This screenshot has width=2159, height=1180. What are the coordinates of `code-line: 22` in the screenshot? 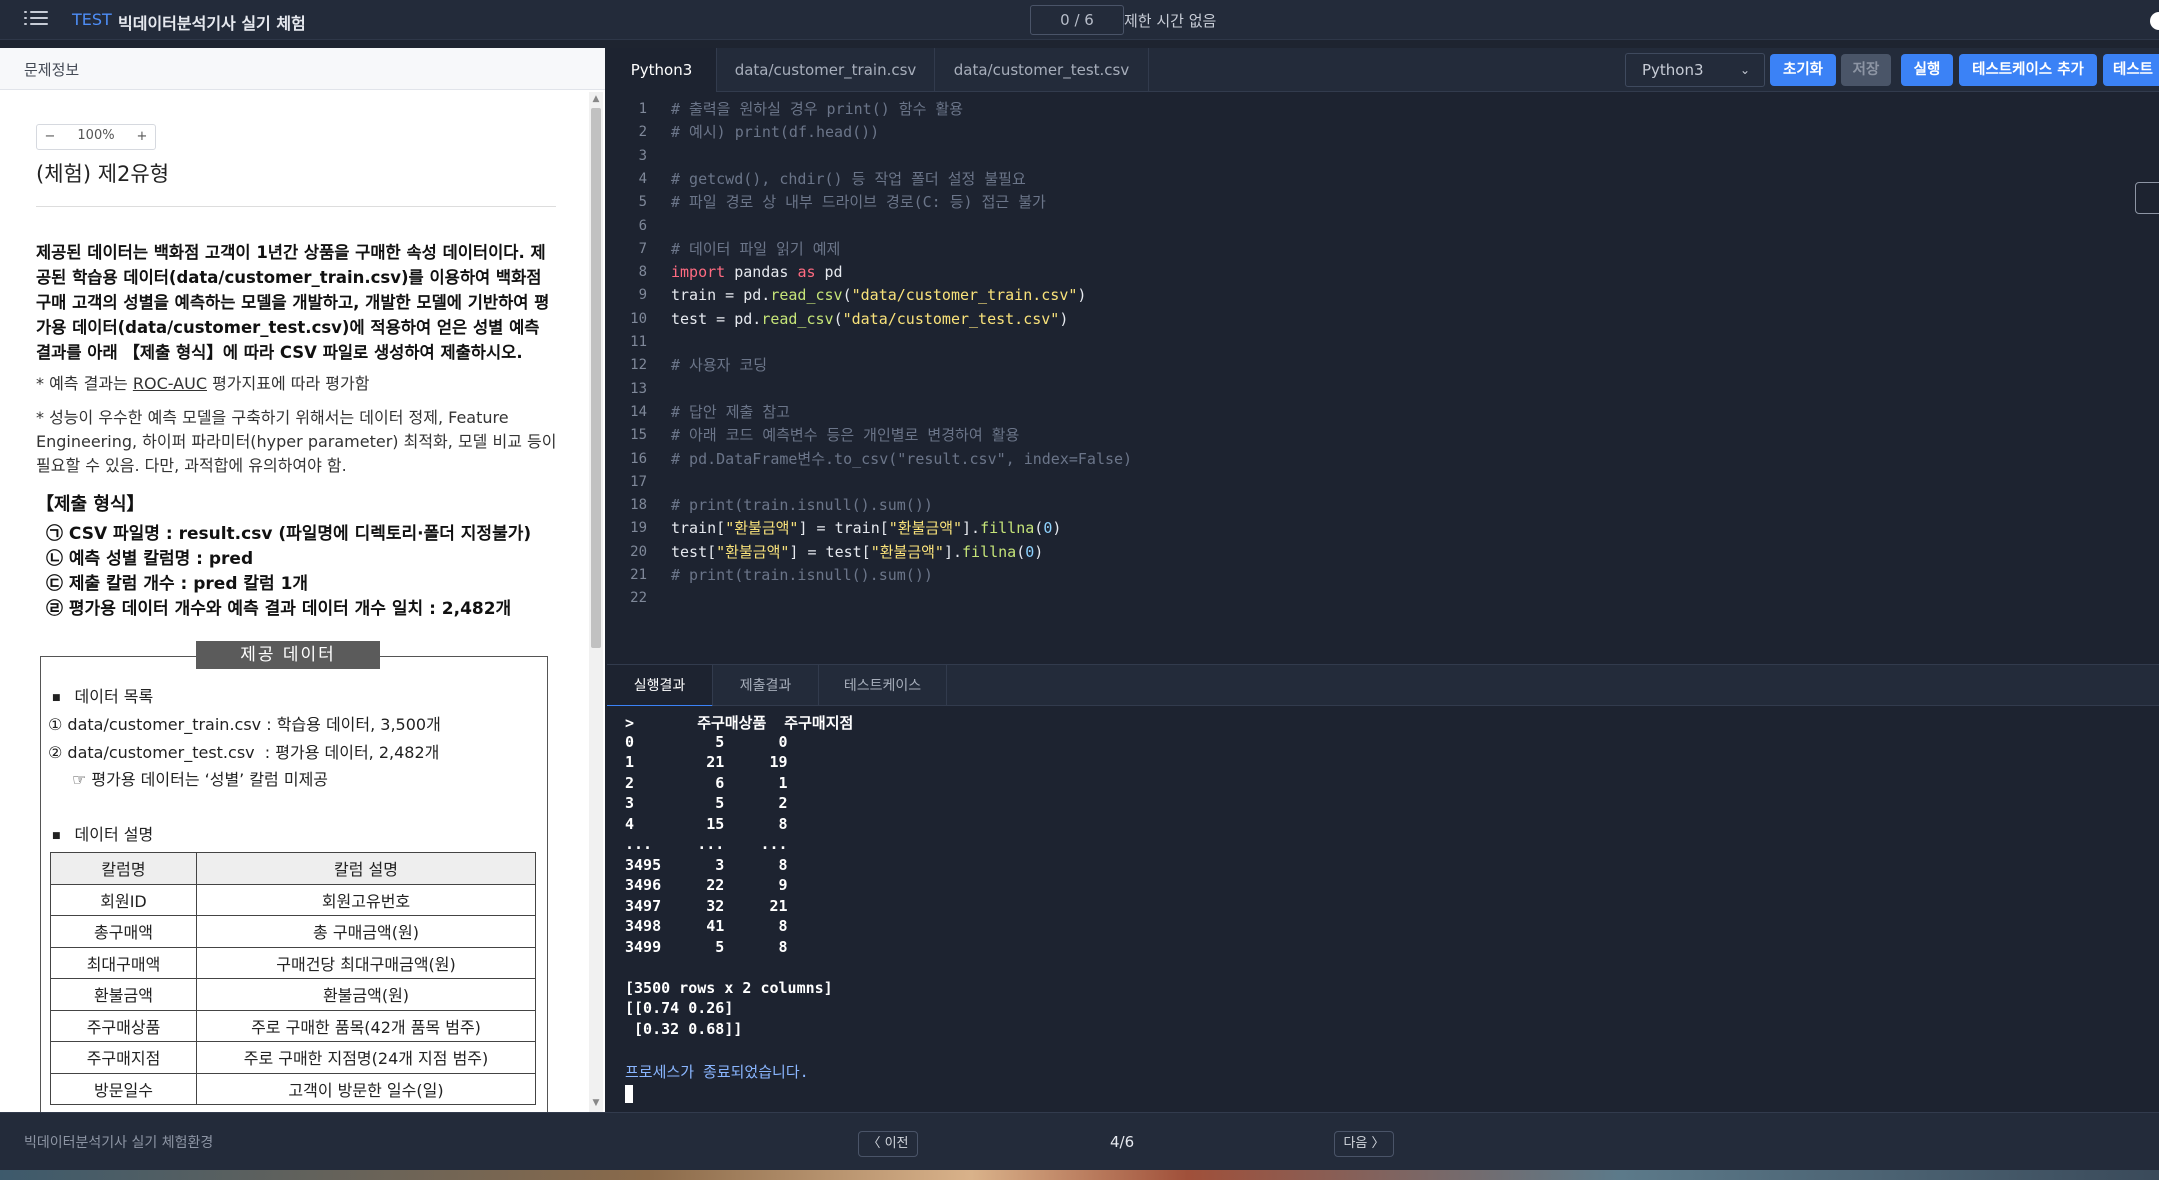 It's located at (1383, 598).